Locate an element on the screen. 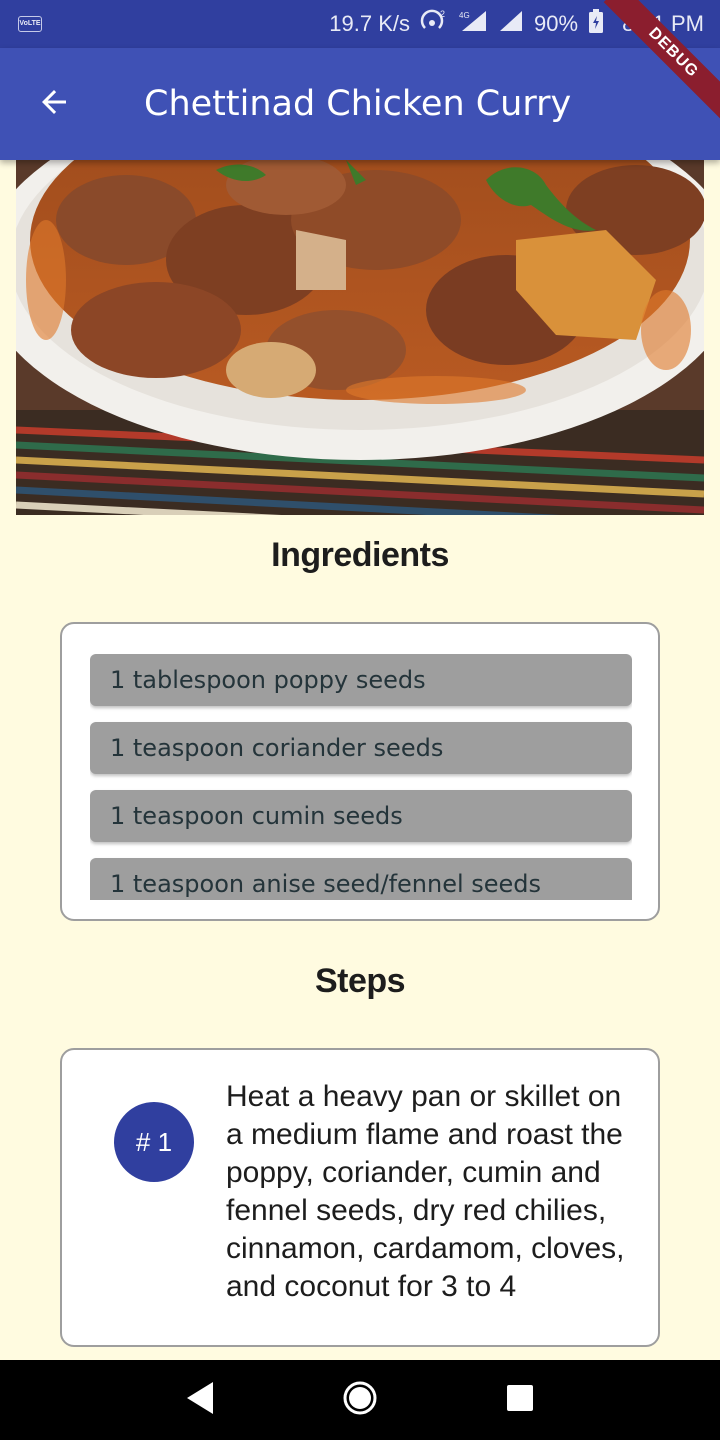  arrow-left-icon is located at coordinates (54, 104).